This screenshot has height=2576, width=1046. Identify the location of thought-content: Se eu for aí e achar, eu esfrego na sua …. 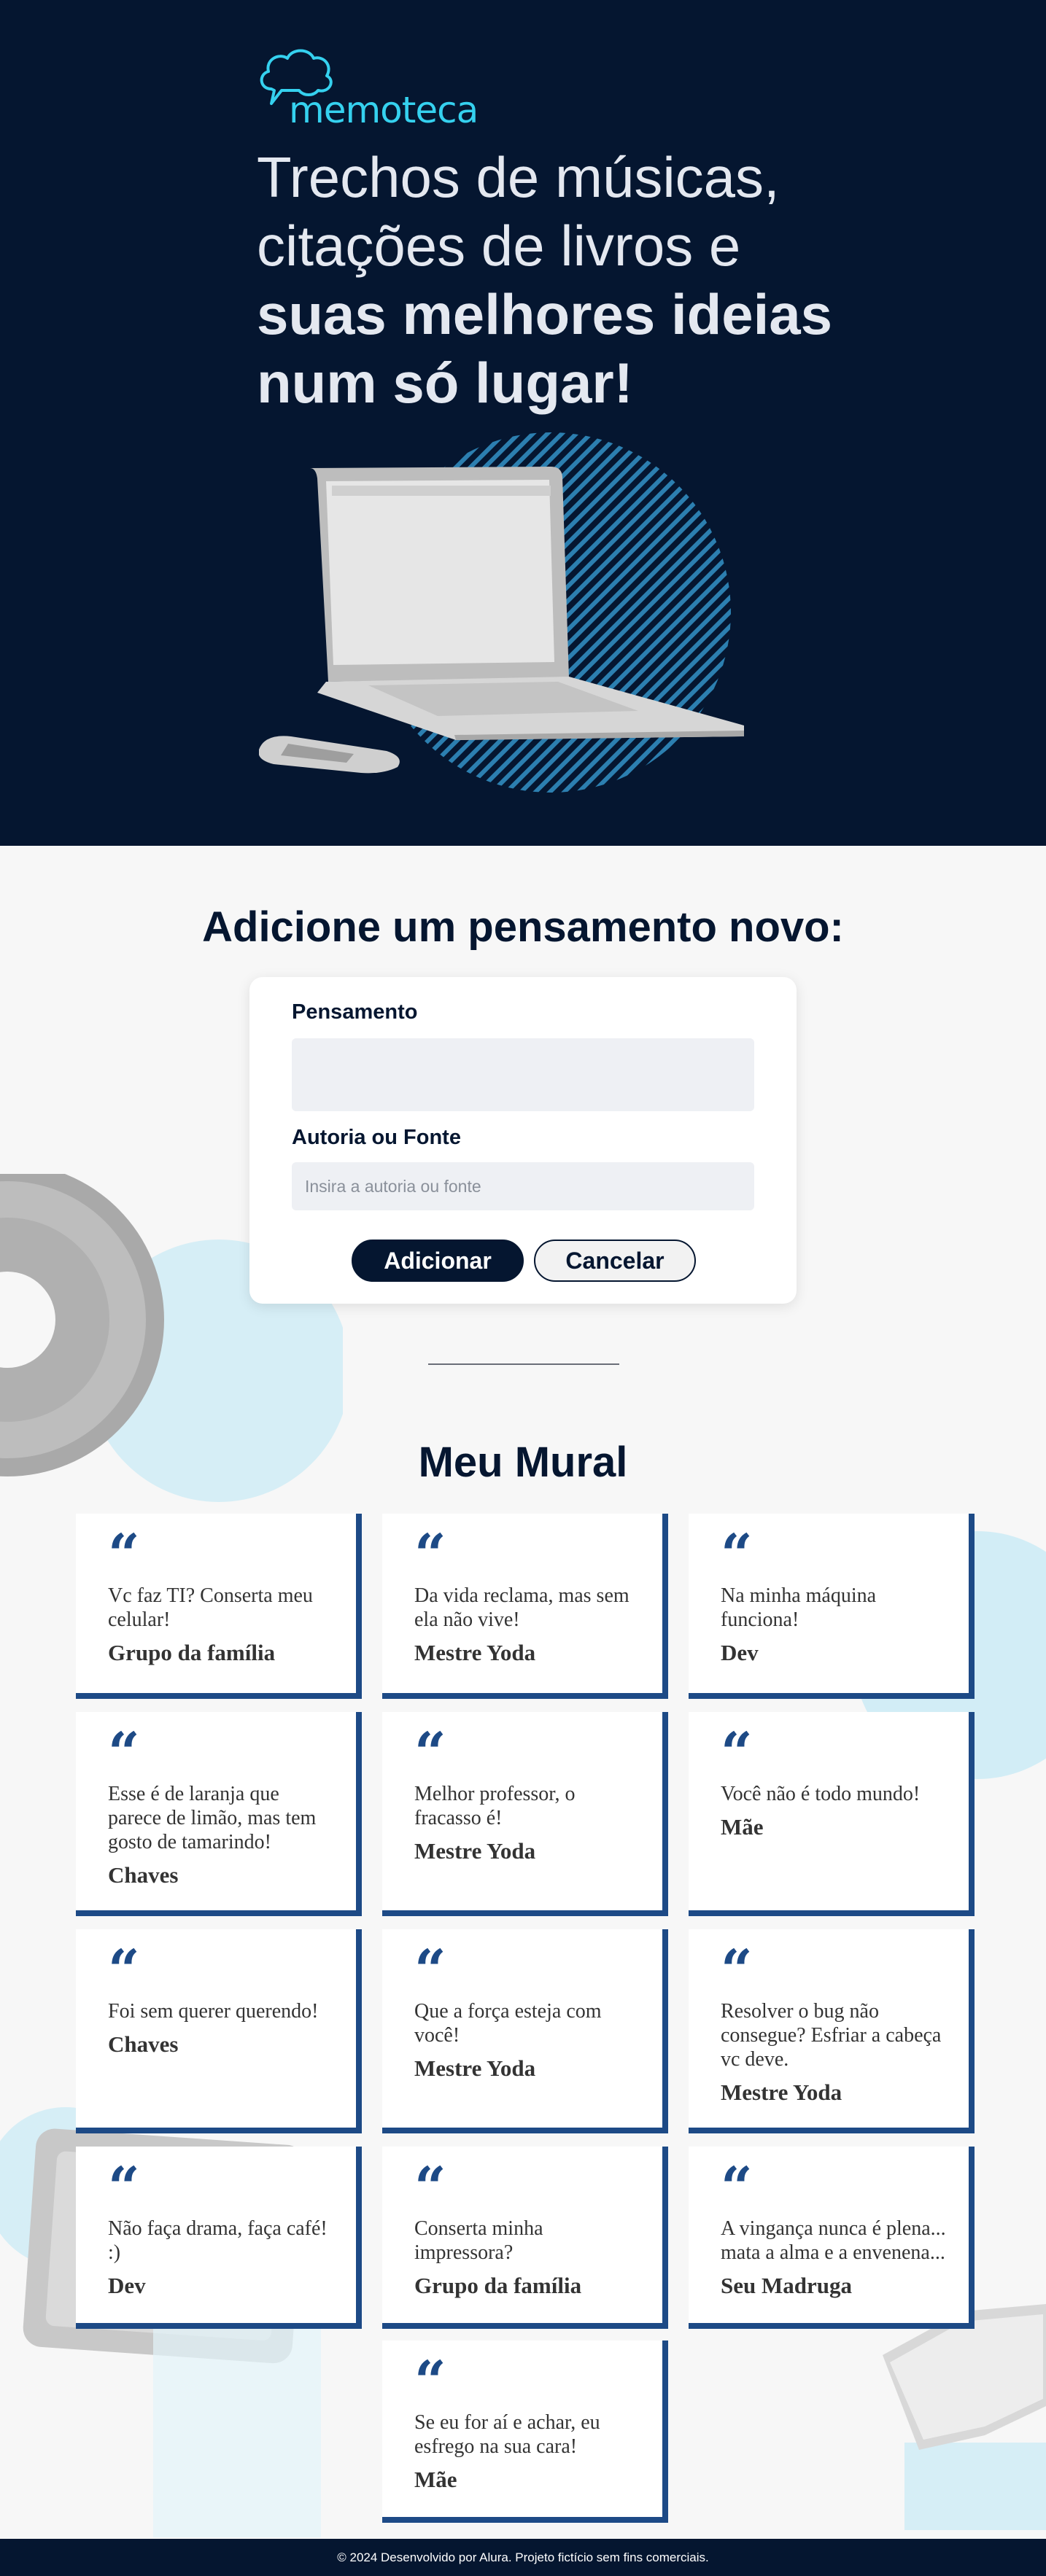
(527, 2450).